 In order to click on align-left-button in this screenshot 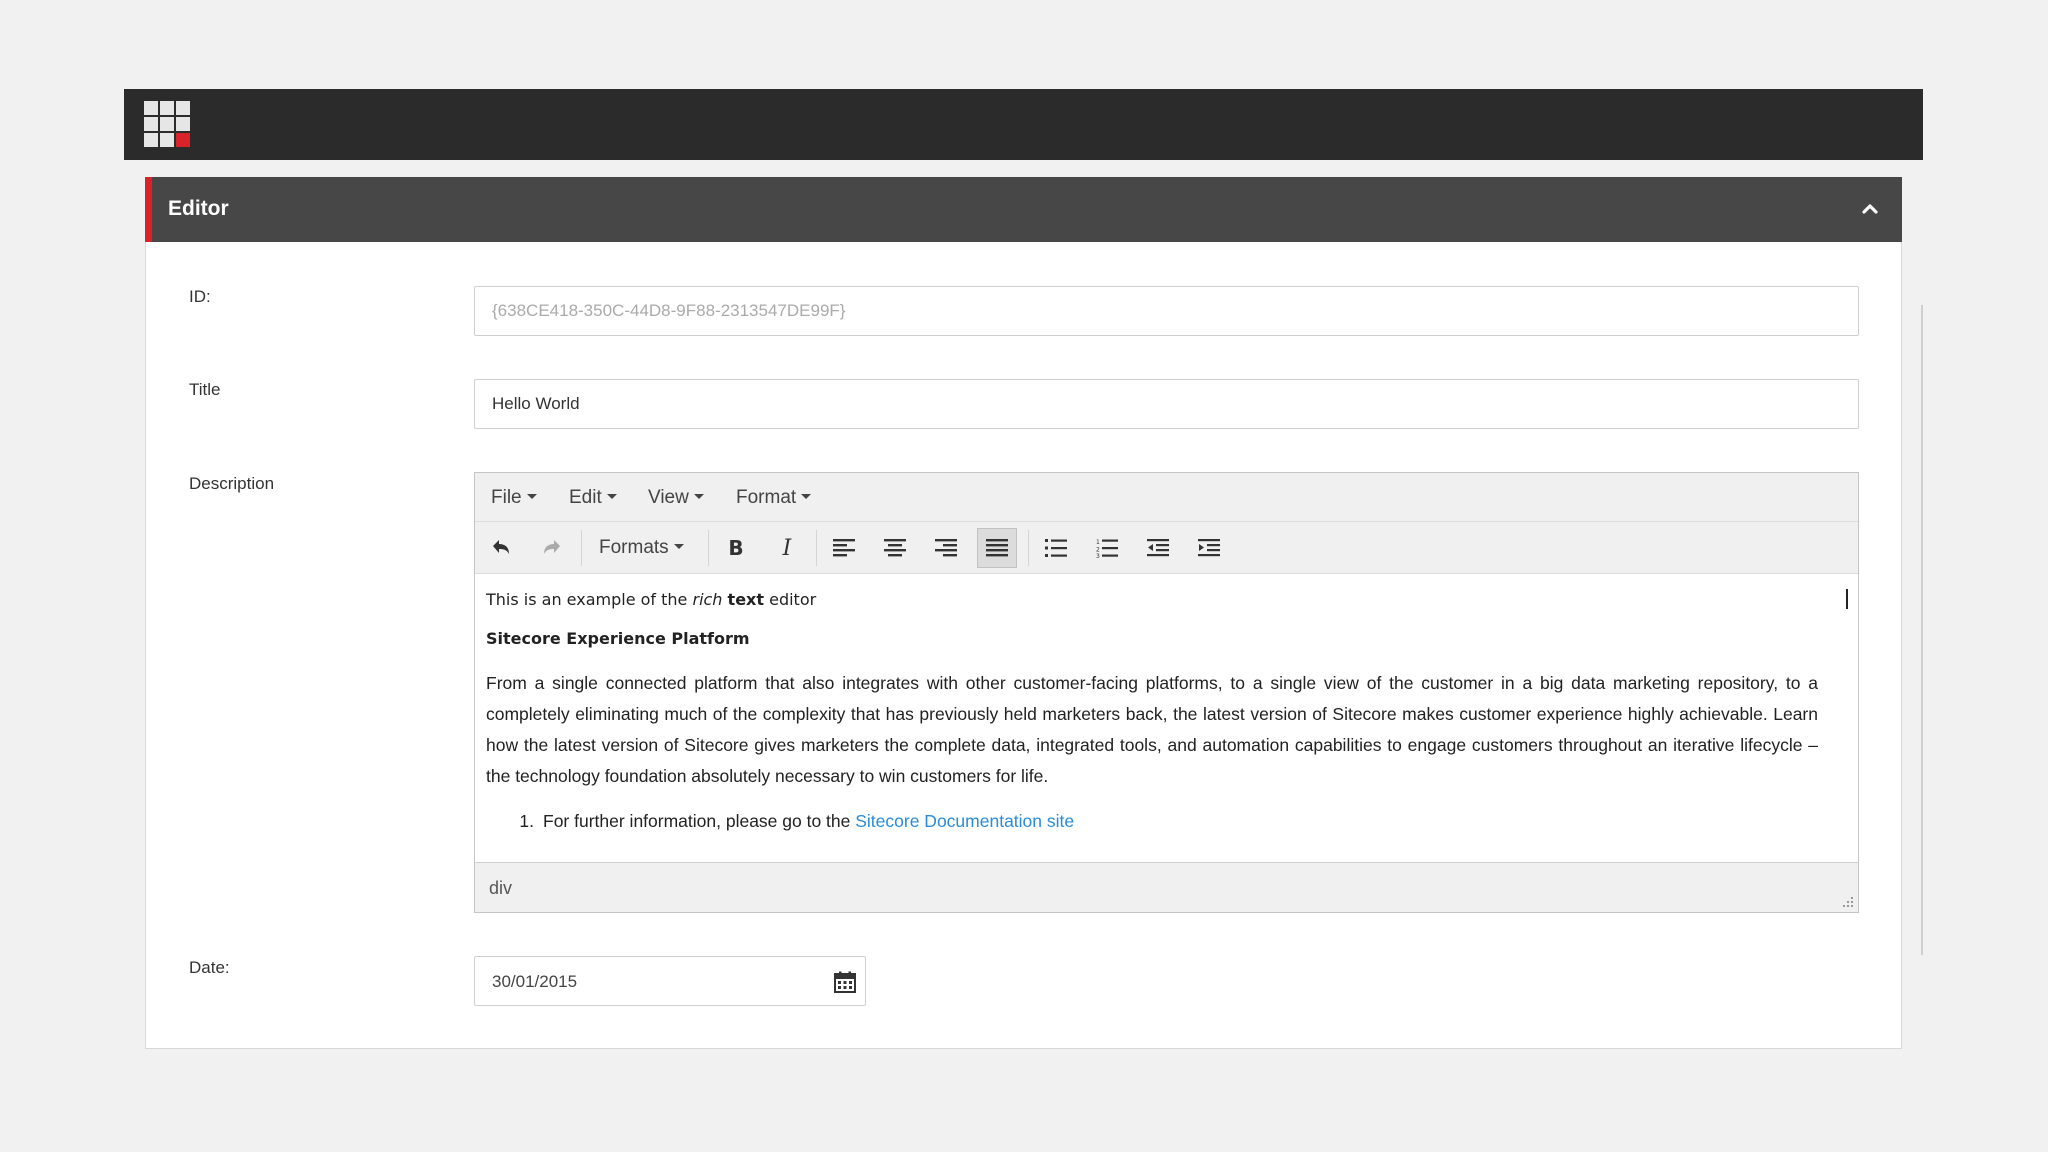, I will do `click(844, 548)`.